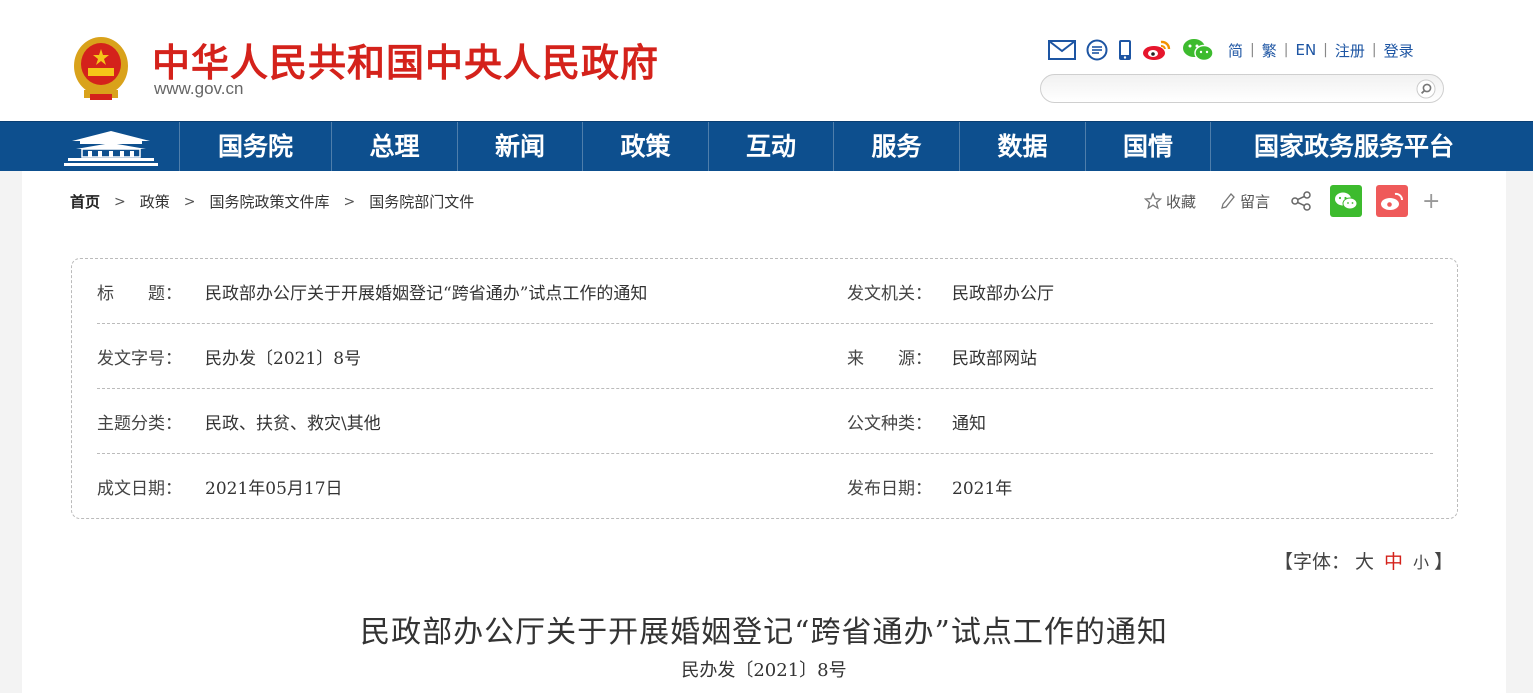 Image resolution: width=1533 pixels, height=693 pixels. I want to click on breadcrumb-policy: 政策, so click(155, 201).